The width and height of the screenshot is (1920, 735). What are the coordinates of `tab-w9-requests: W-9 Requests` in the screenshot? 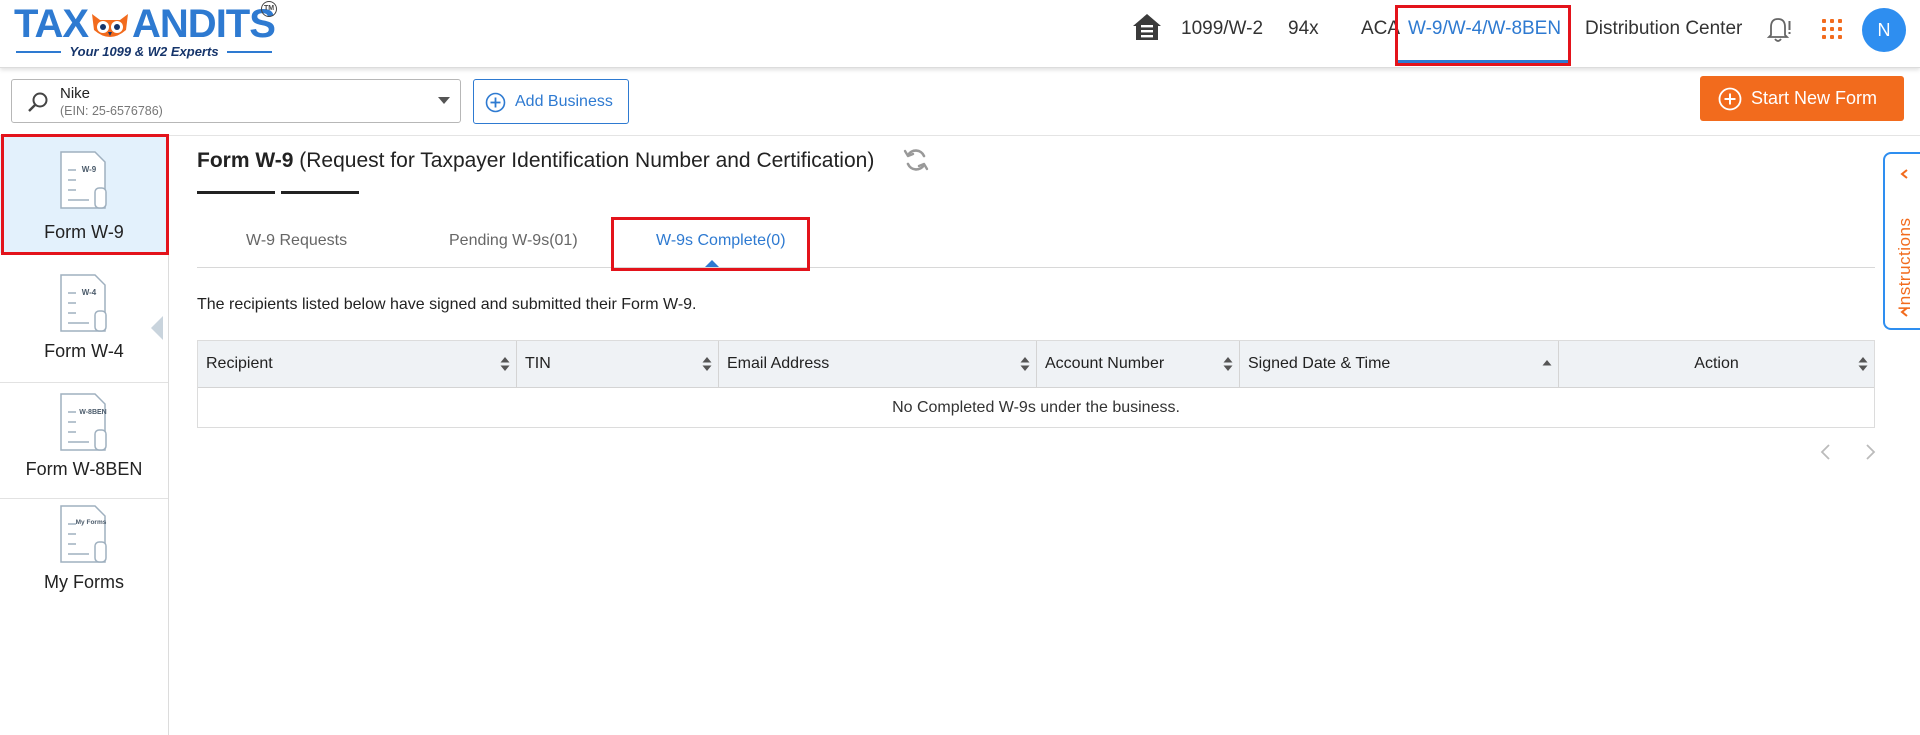 It's located at (296, 241).